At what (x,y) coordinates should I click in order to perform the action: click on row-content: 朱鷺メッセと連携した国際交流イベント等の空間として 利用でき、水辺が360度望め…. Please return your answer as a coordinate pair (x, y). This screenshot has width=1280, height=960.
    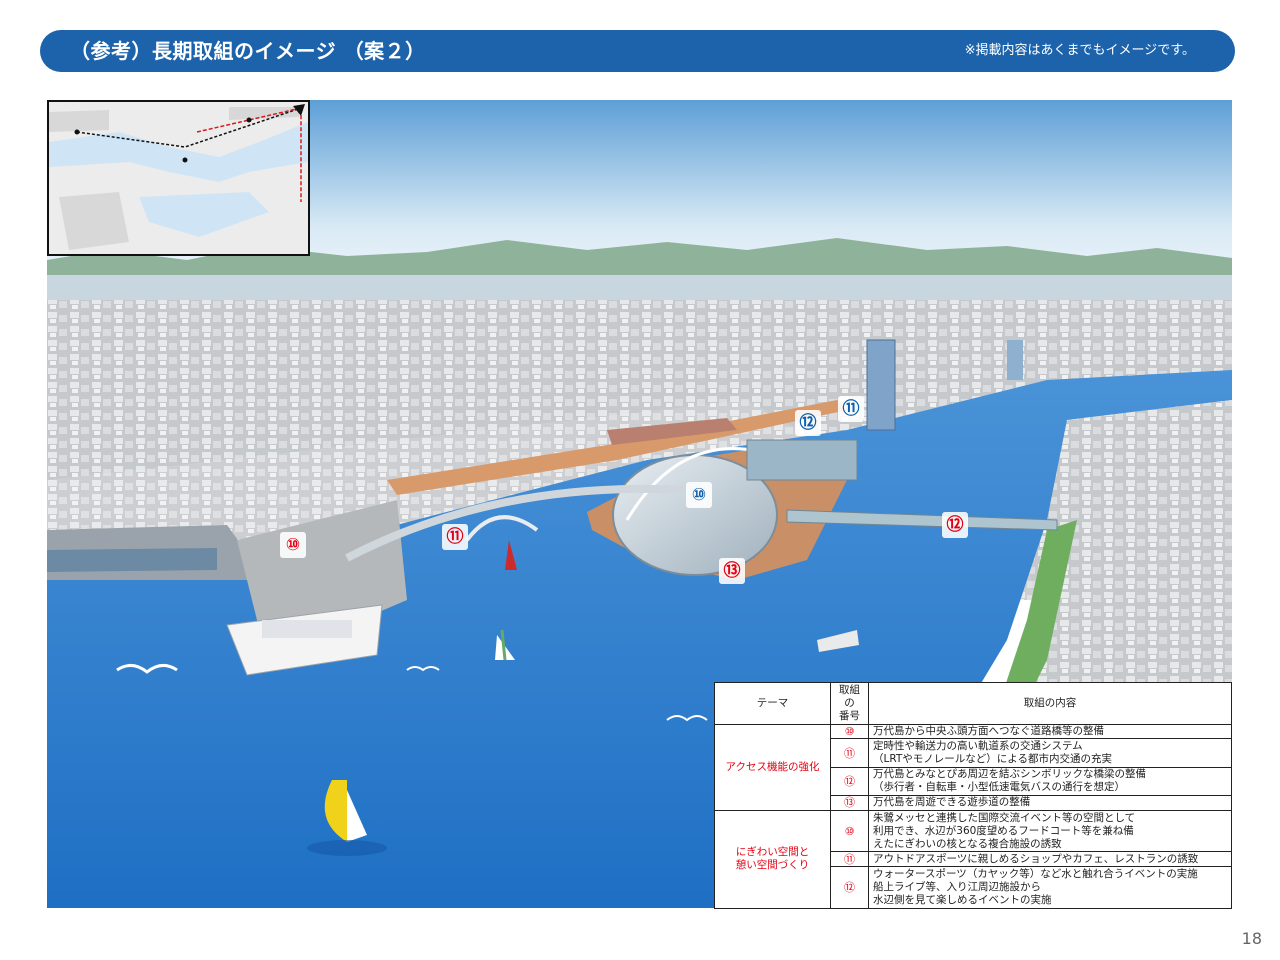
    Looking at the image, I should click on (1050, 831).